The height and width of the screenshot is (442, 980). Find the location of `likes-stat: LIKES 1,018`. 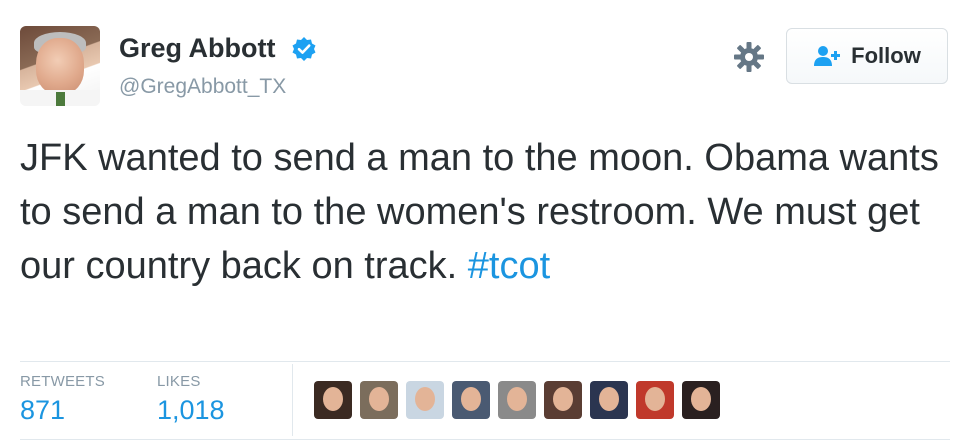

likes-stat: LIKES 1,018 is located at coordinates (191, 399).